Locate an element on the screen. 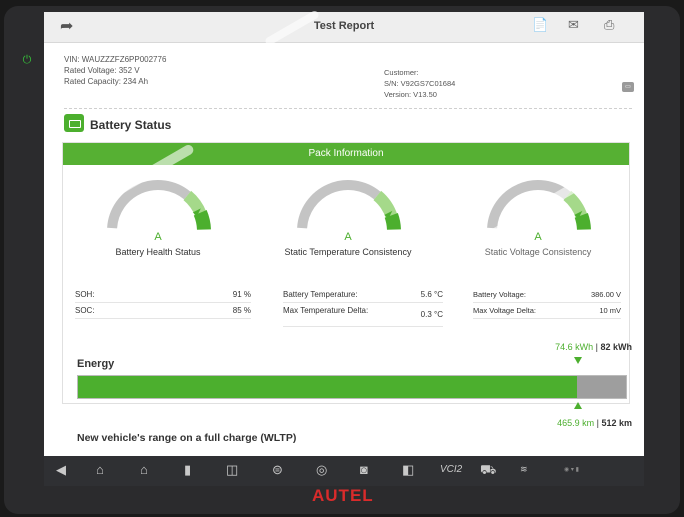 The width and height of the screenshot is (684, 517). battery-icon is located at coordinates (74, 123).